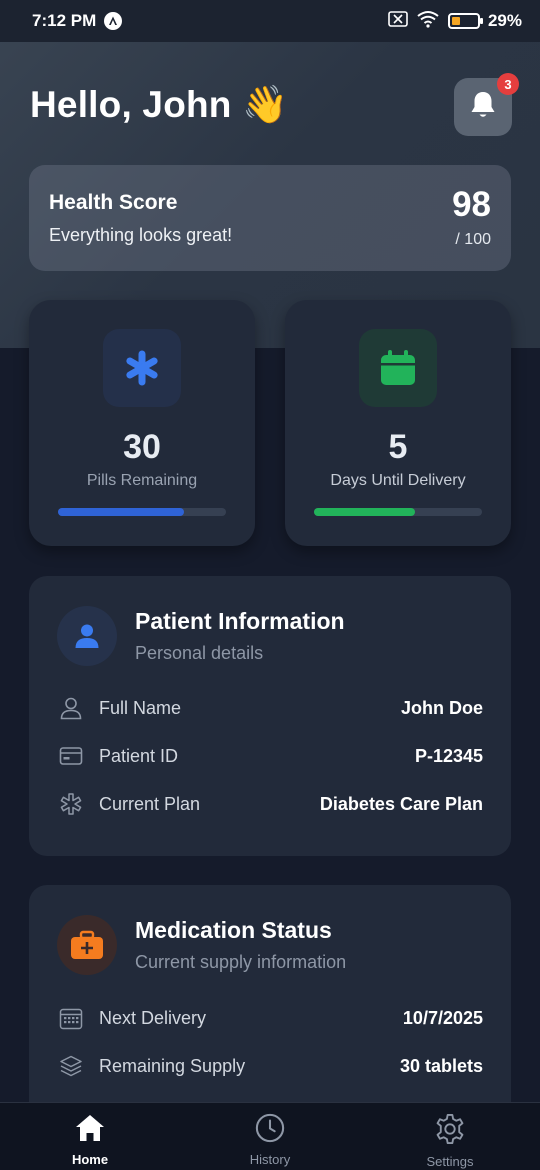  Describe the element at coordinates (450, 1131) in the screenshot. I see `gear-icon` at that location.